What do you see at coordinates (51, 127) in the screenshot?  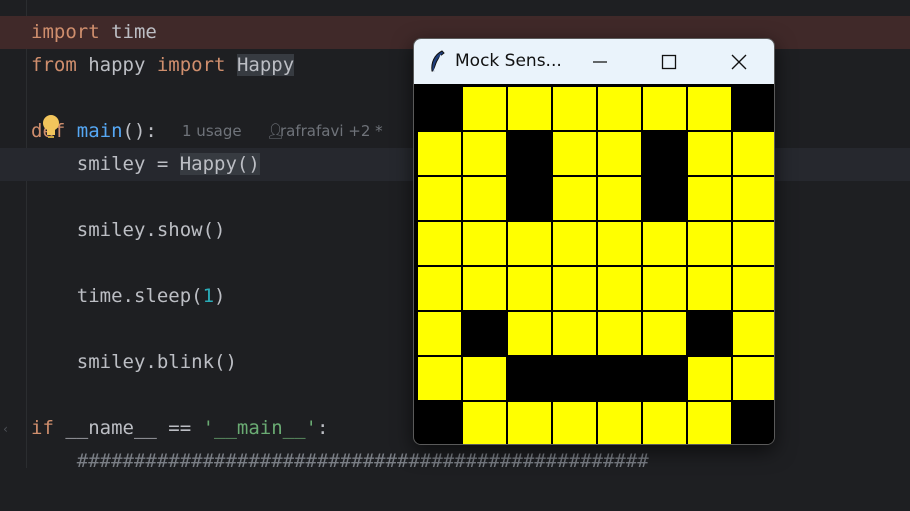 I see `lightbulb-icon` at bounding box center [51, 127].